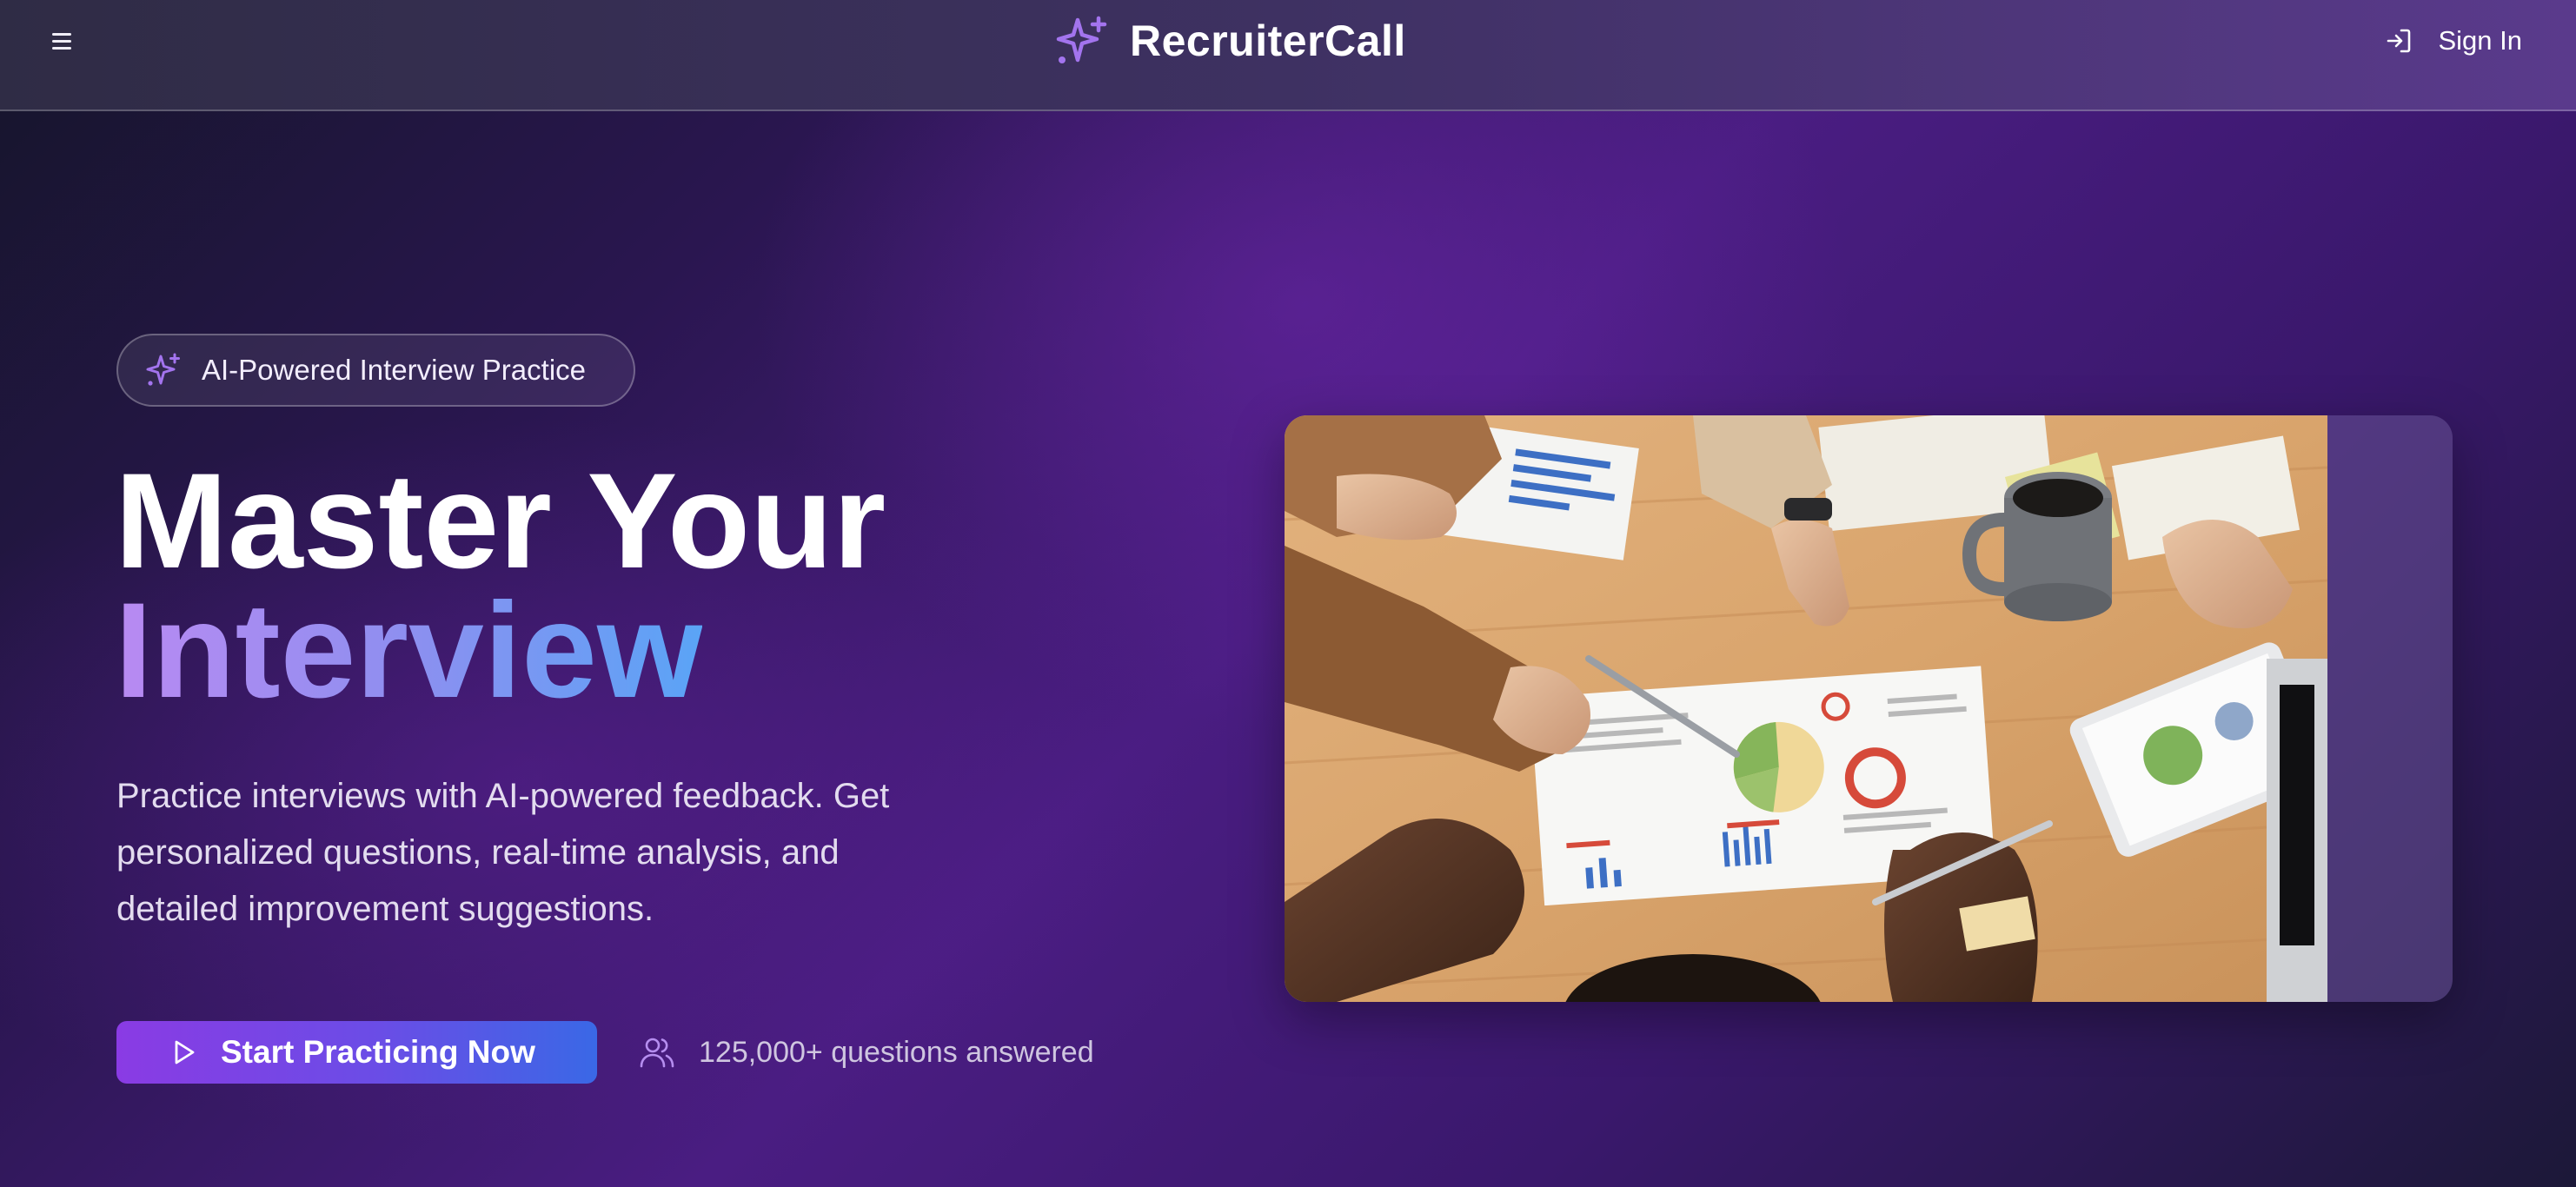 Image resolution: width=2576 pixels, height=1187 pixels. What do you see at coordinates (61, 41) in the screenshot?
I see `hamburger-menu-icon` at bounding box center [61, 41].